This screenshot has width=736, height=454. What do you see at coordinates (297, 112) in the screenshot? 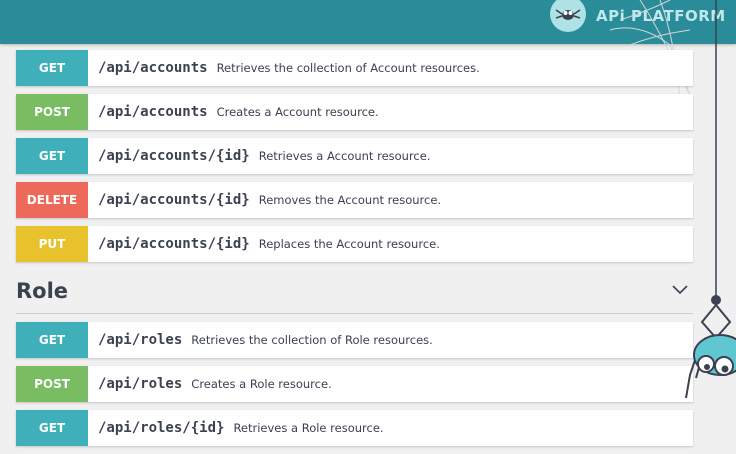
I see `operation-description: Creates a Account resource.` at bounding box center [297, 112].